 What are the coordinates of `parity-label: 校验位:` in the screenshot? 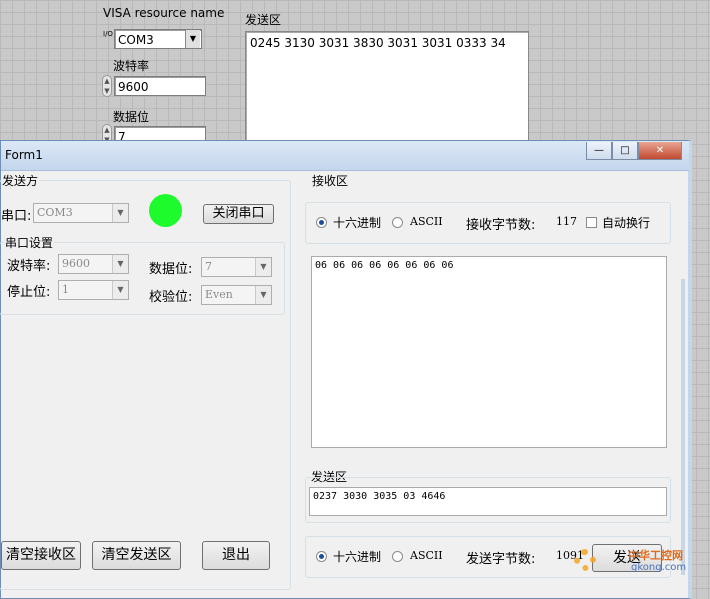 It's located at (171, 297).